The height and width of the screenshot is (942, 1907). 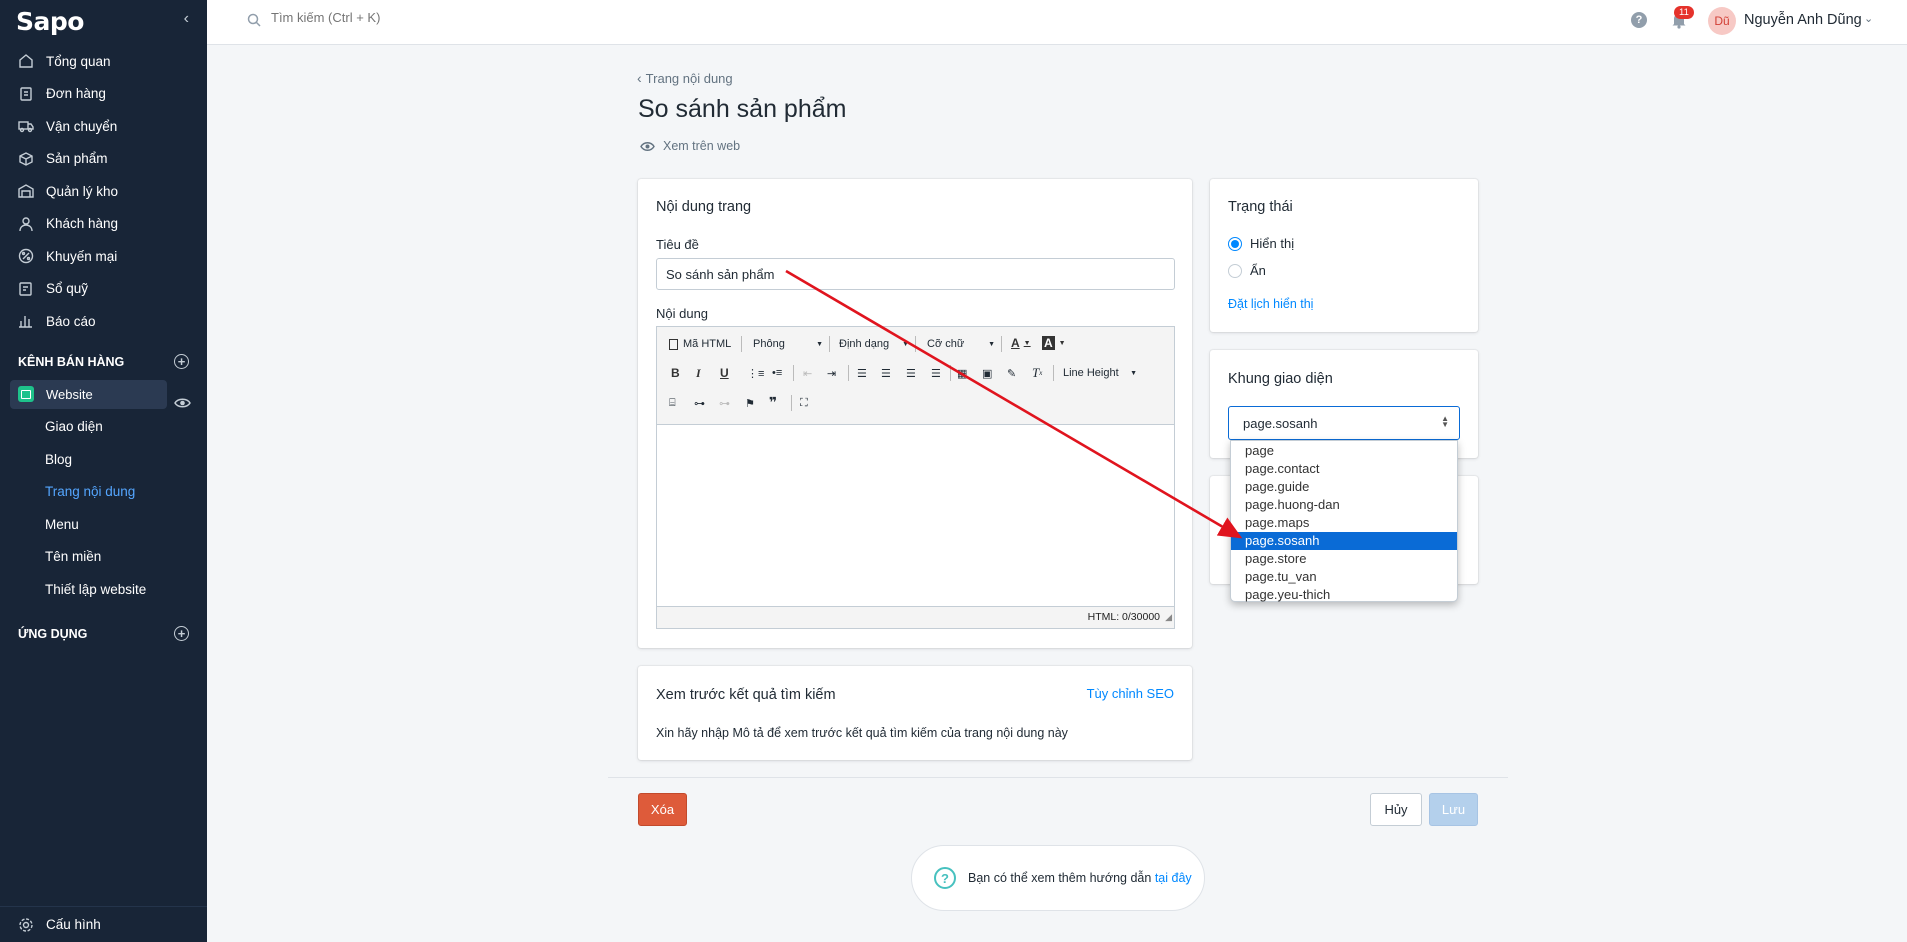 What do you see at coordinates (915, 515) in the screenshot?
I see `editor-content-area` at bounding box center [915, 515].